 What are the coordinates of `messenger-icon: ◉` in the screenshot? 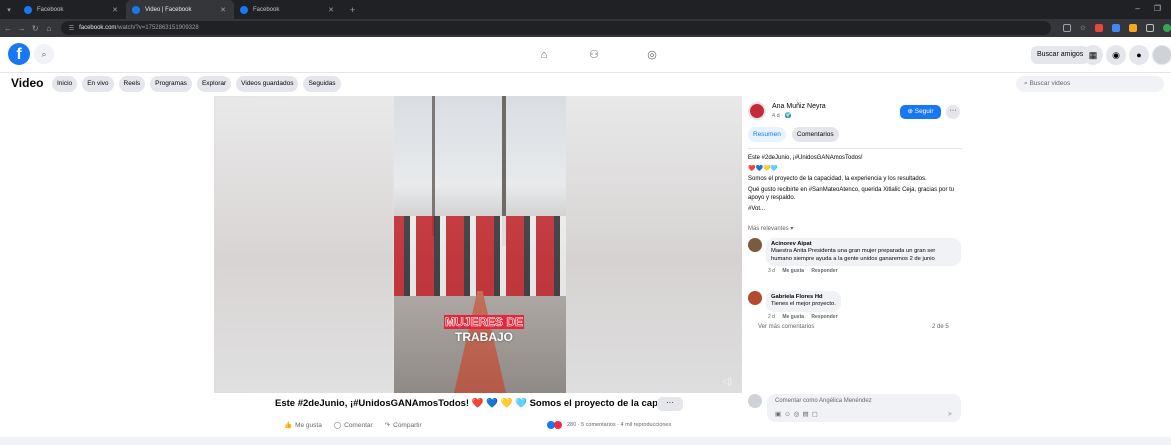 It's located at (1116, 55).